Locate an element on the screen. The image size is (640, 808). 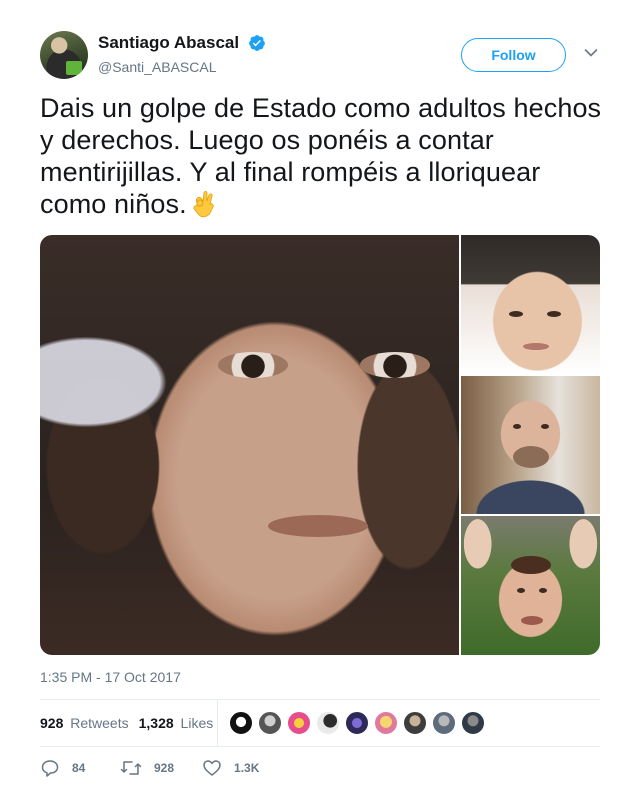
ok-hand-emoji-icon is located at coordinates (203, 204).